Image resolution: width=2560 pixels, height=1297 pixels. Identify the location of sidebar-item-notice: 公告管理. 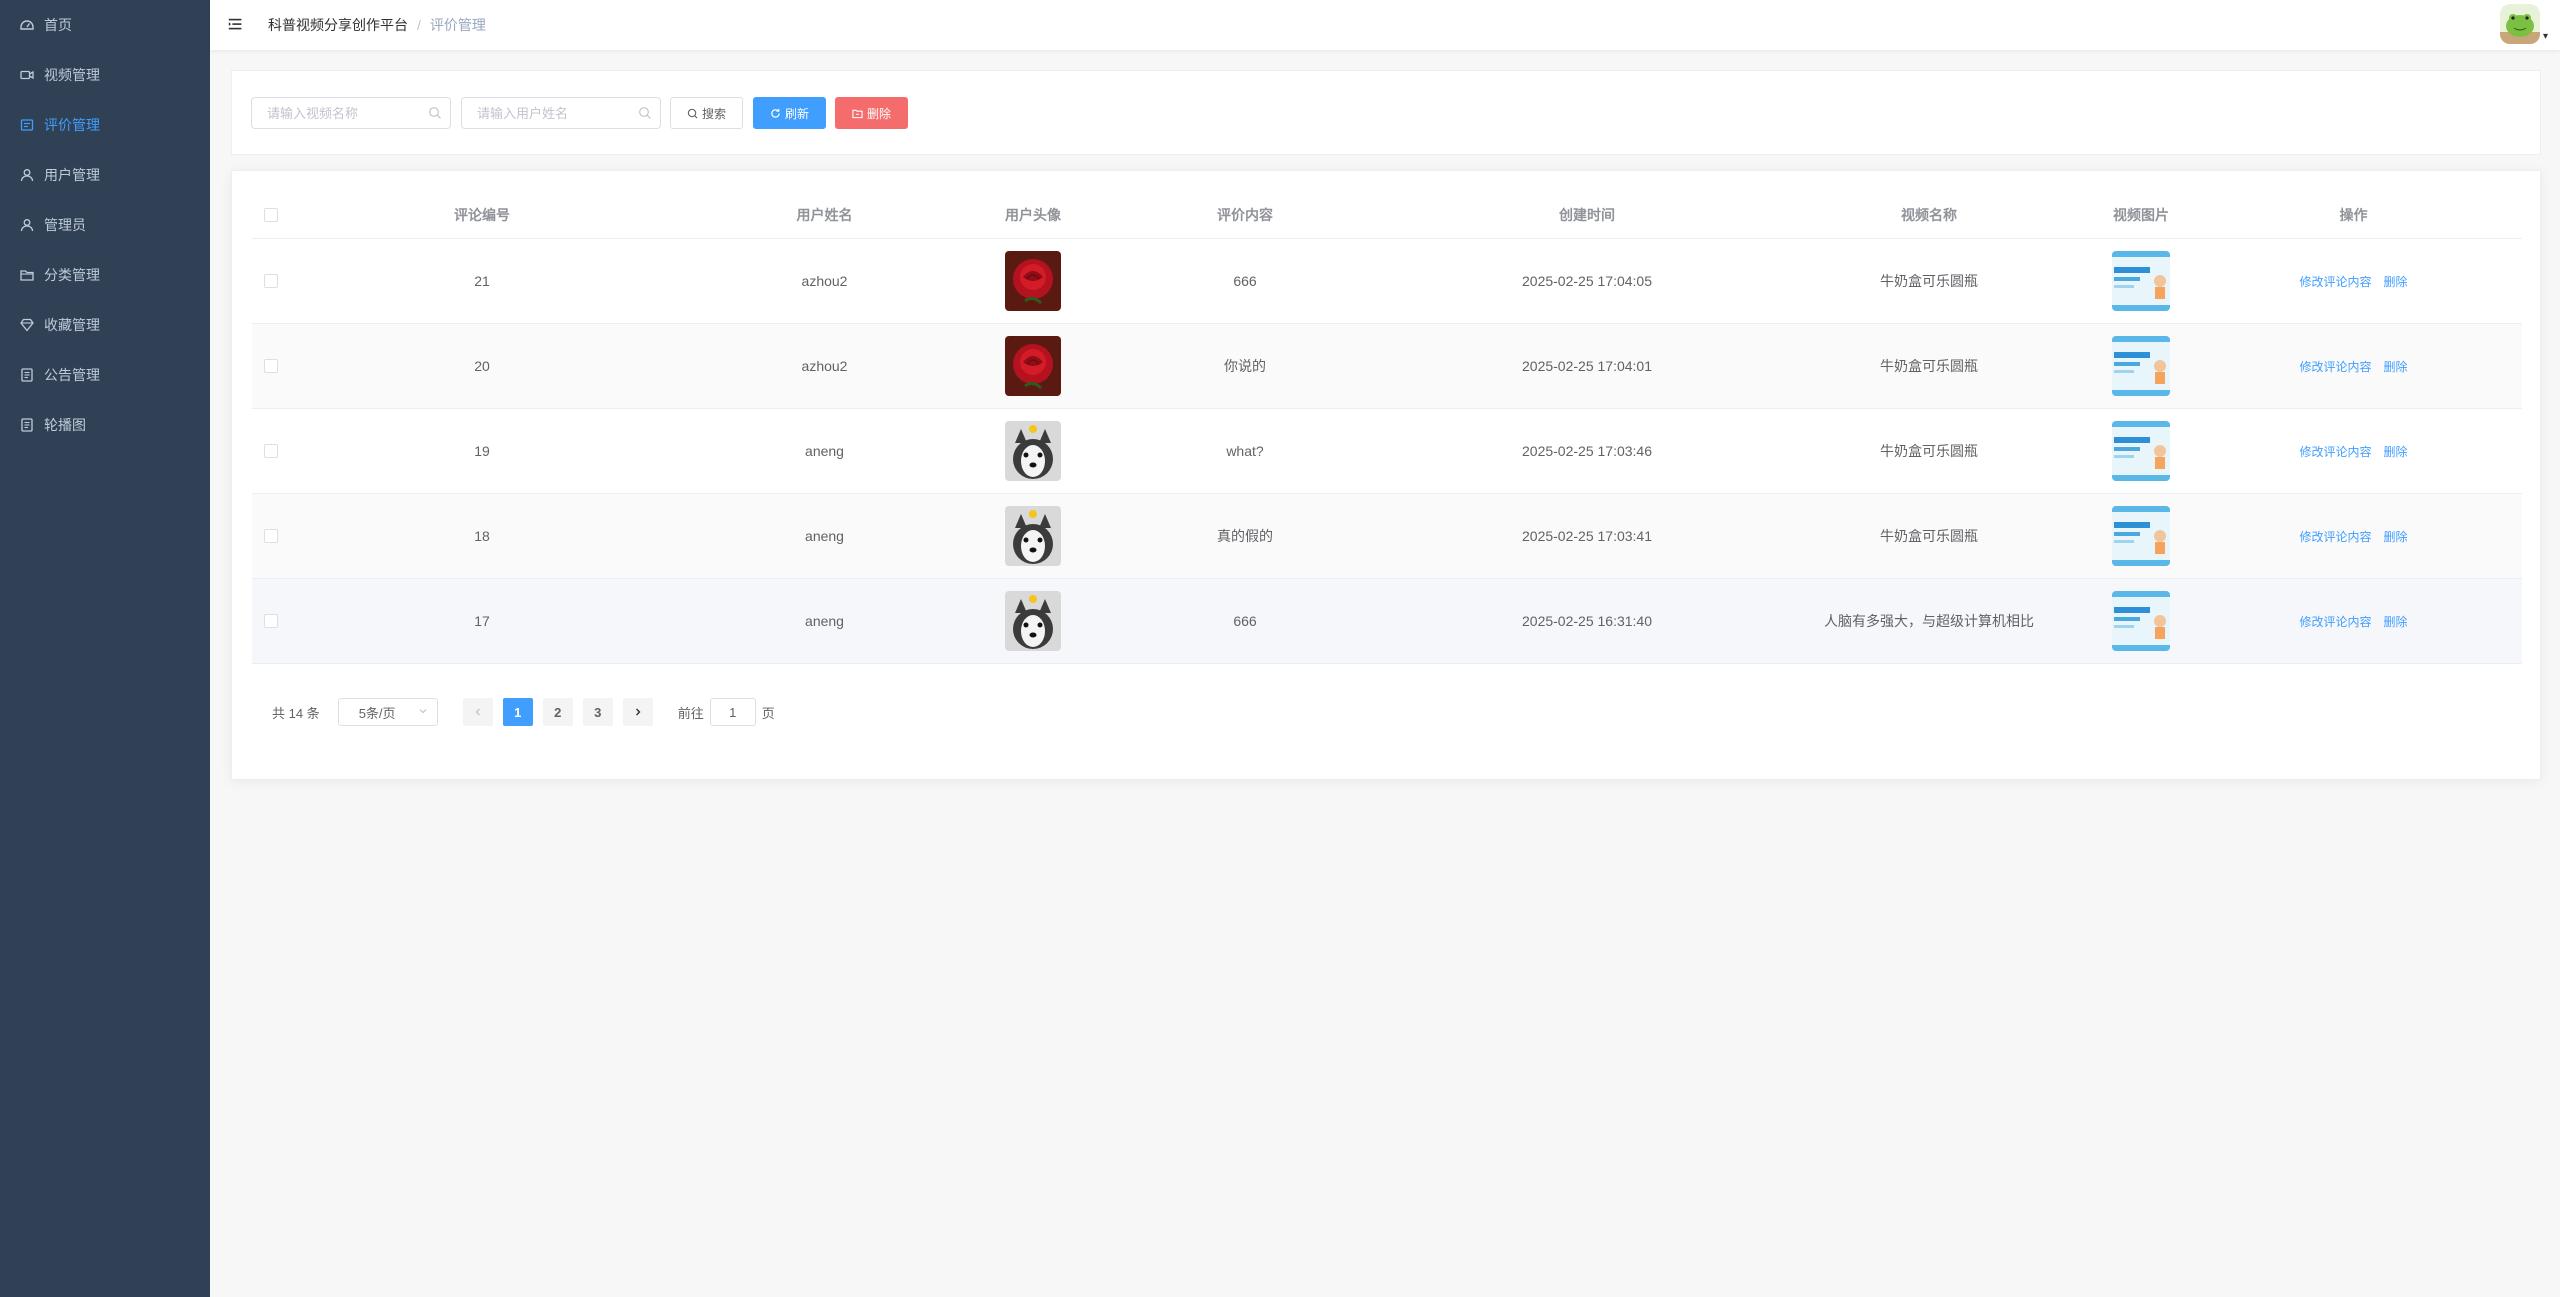
(105, 375).